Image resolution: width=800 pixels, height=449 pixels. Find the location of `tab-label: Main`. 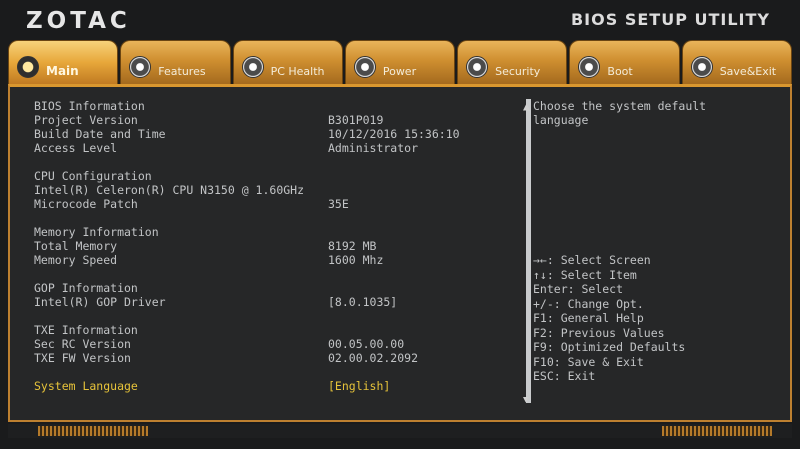

tab-label: Main is located at coordinates (62, 71).